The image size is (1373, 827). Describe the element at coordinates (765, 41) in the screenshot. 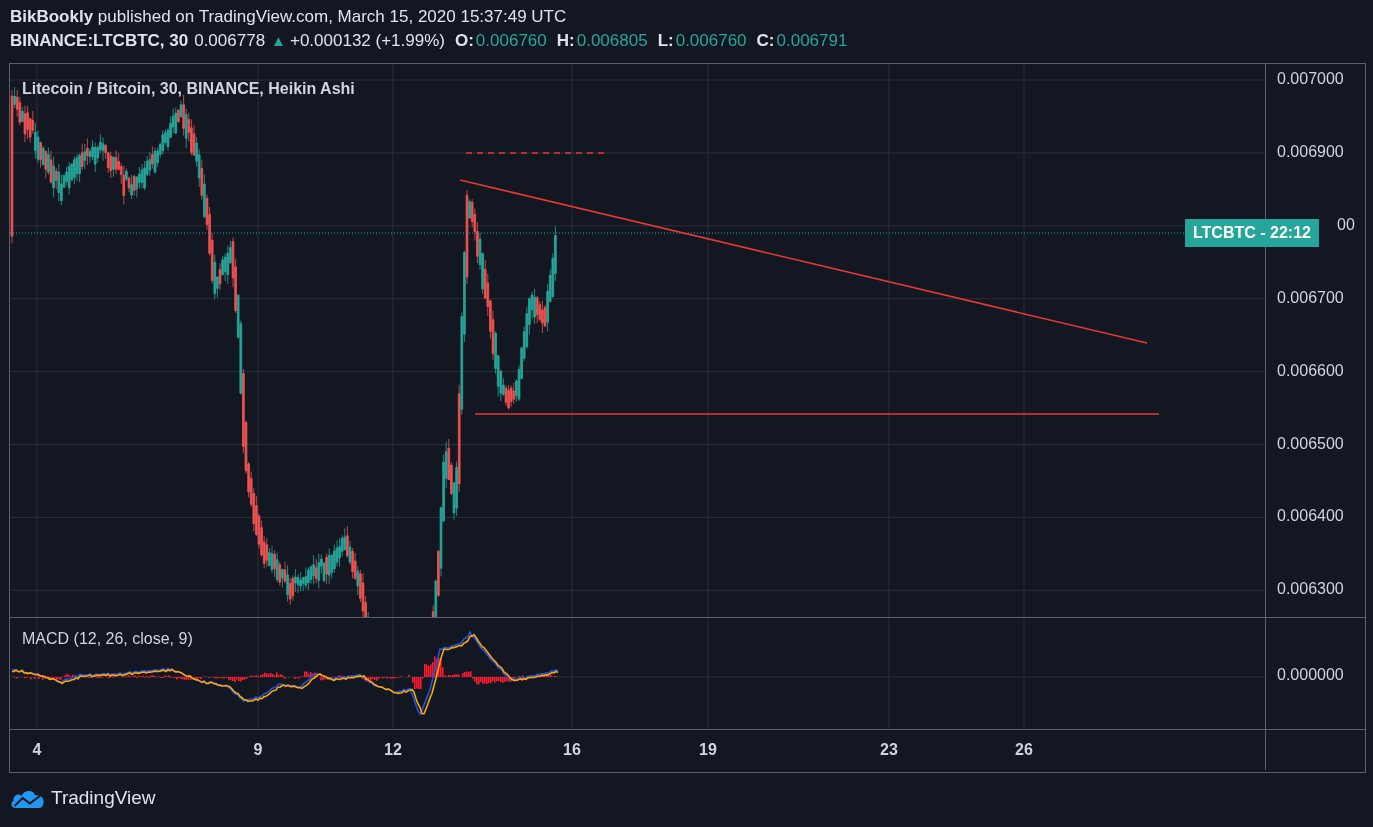

I see `ohlc-label: C:` at that location.